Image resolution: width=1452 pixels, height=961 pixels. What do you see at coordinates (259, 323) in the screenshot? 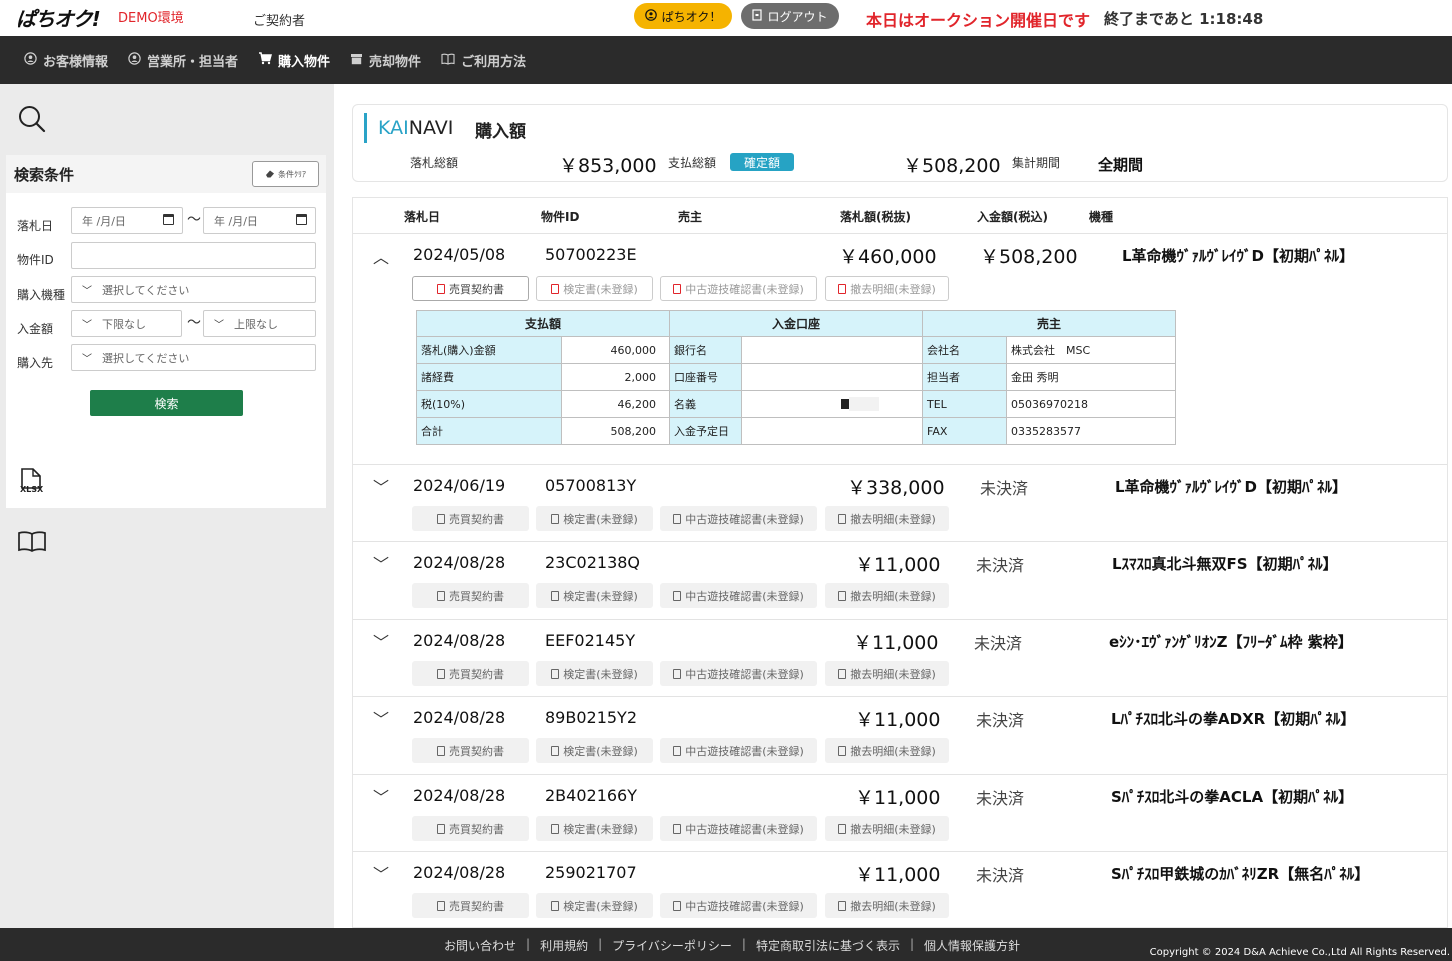
I see `payment-max-select: ﹀ 上限なし` at bounding box center [259, 323].